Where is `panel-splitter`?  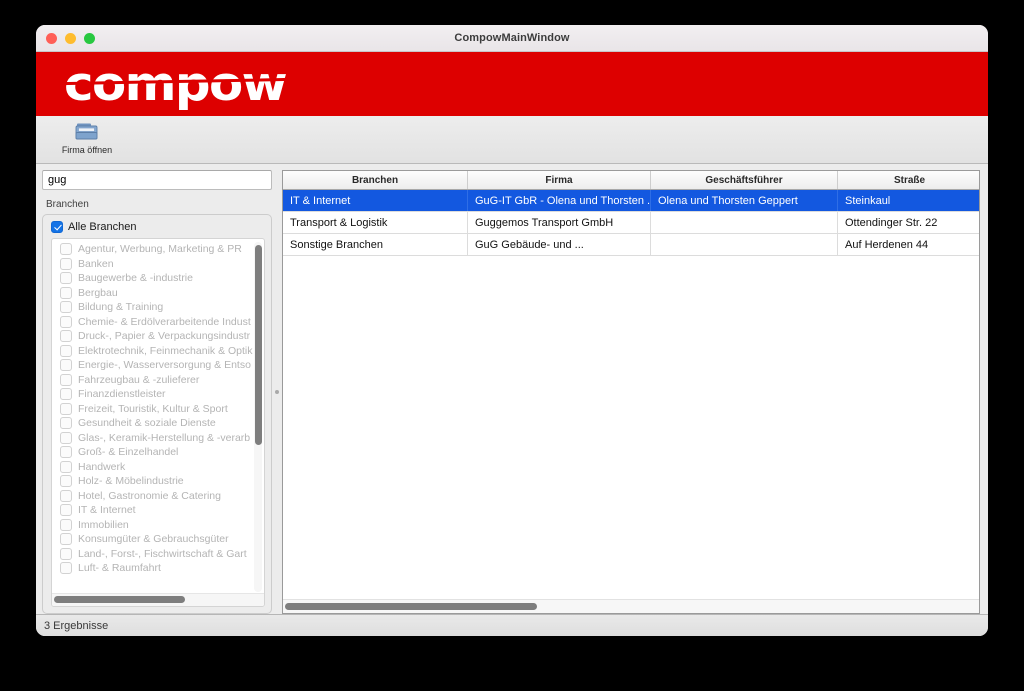 panel-splitter is located at coordinates (277, 392).